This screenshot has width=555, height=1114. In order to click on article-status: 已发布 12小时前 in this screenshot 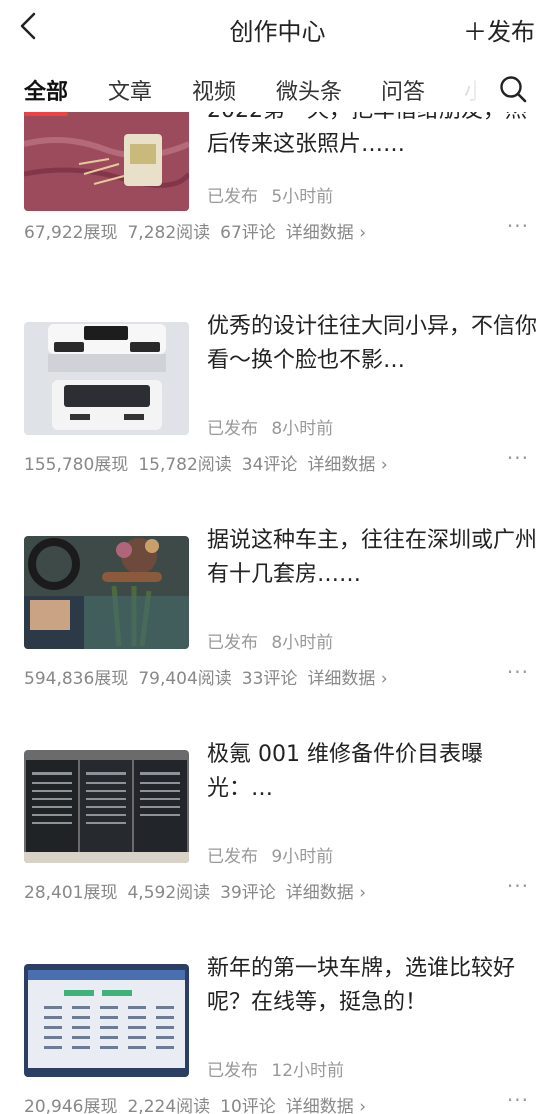, I will do `click(275, 1068)`.